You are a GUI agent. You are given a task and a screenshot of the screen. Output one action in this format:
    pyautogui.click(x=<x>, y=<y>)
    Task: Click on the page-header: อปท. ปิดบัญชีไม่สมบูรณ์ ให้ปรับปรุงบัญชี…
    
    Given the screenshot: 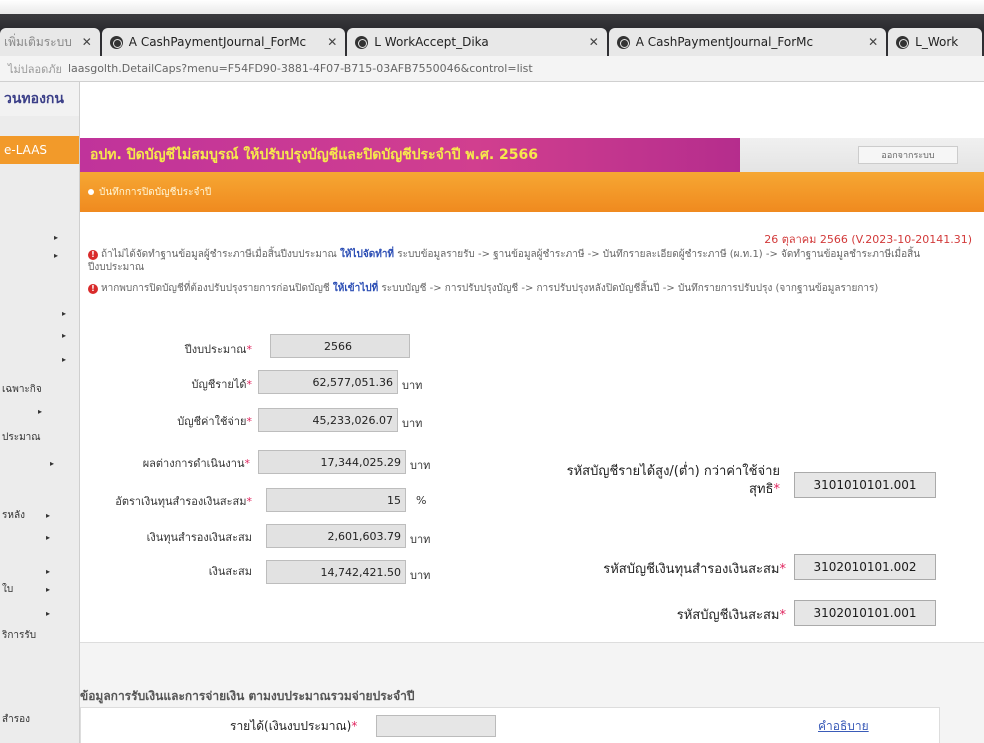 What is the action you would take?
    pyautogui.click(x=532, y=155)
    